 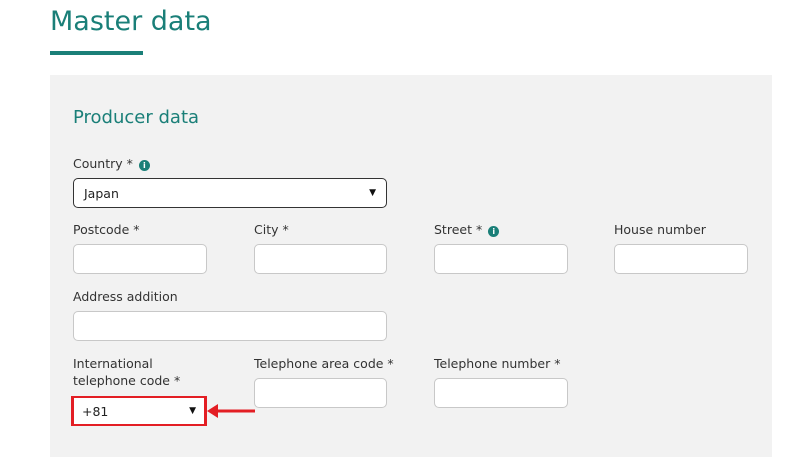 I want to click on intl-code-label-line1: International, so click(x=113, y=363).